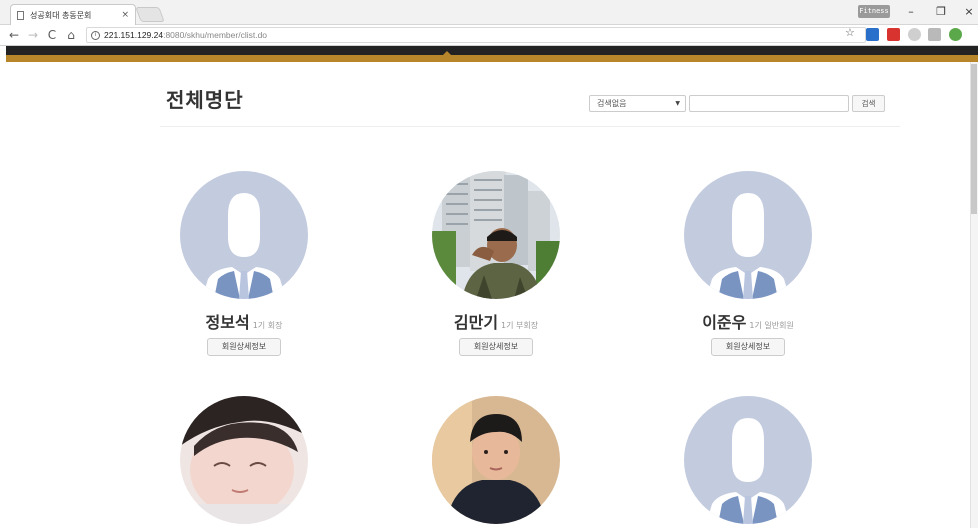 The image size is (978, 528). What do you see at coordinates (893, 34) in the screenshot?
I see `extension-icon-red` at bounding box center [893, 34].